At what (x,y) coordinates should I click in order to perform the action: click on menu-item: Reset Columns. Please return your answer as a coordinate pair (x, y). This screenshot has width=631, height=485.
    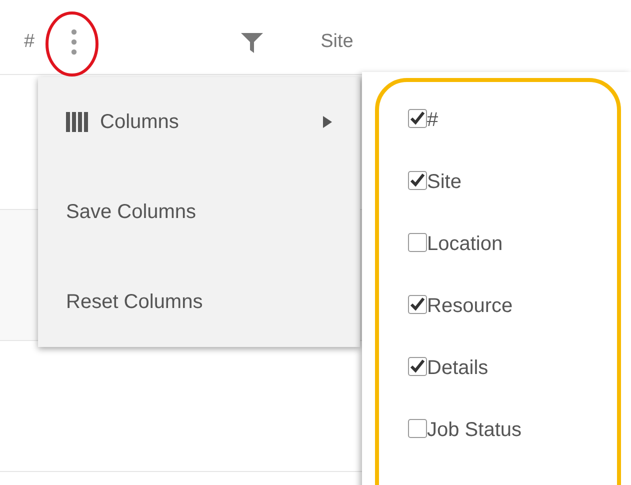
    Looking at the image, I should click on (199, 302).